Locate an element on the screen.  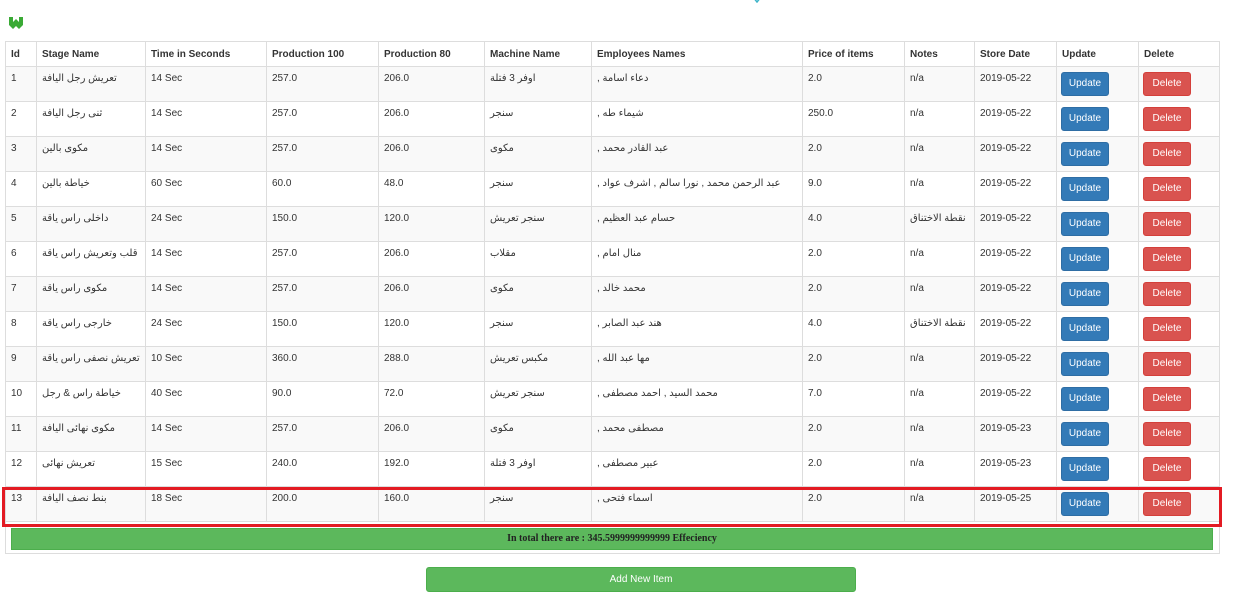
cell-id: 10 is located at coordinates (21, 399).